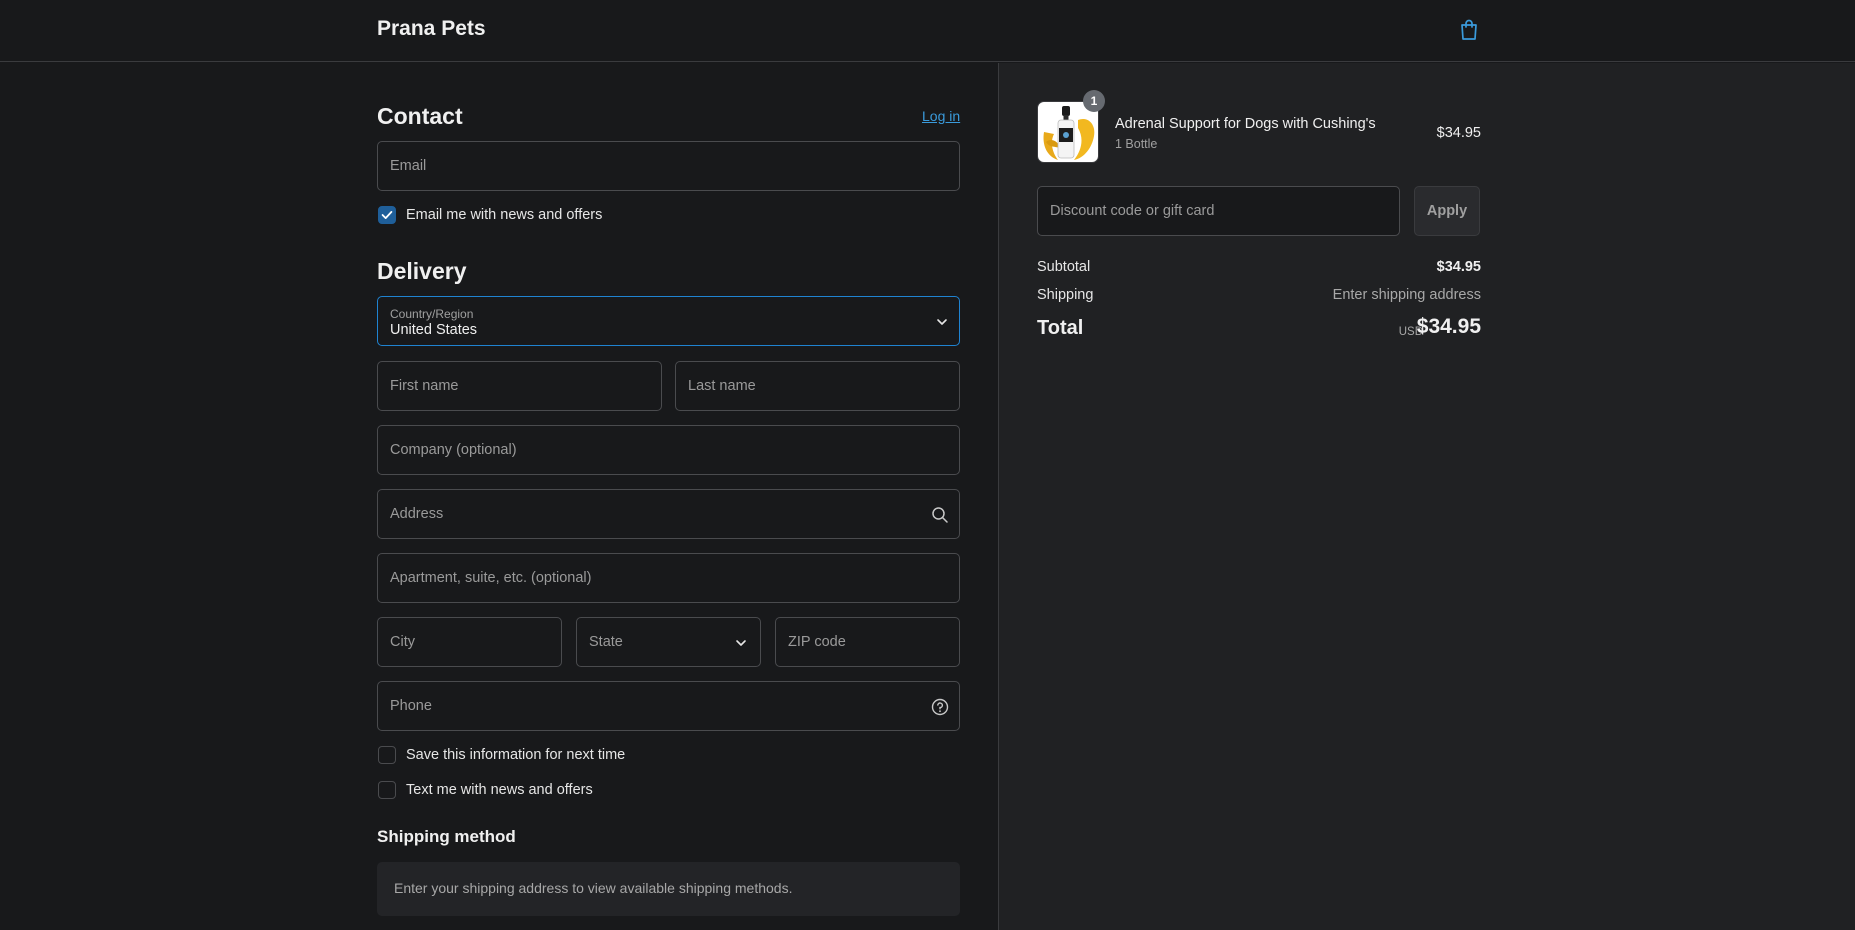 This screenshot has width=1855, height=930. I want to click on discount-field, so click(1218, 211).